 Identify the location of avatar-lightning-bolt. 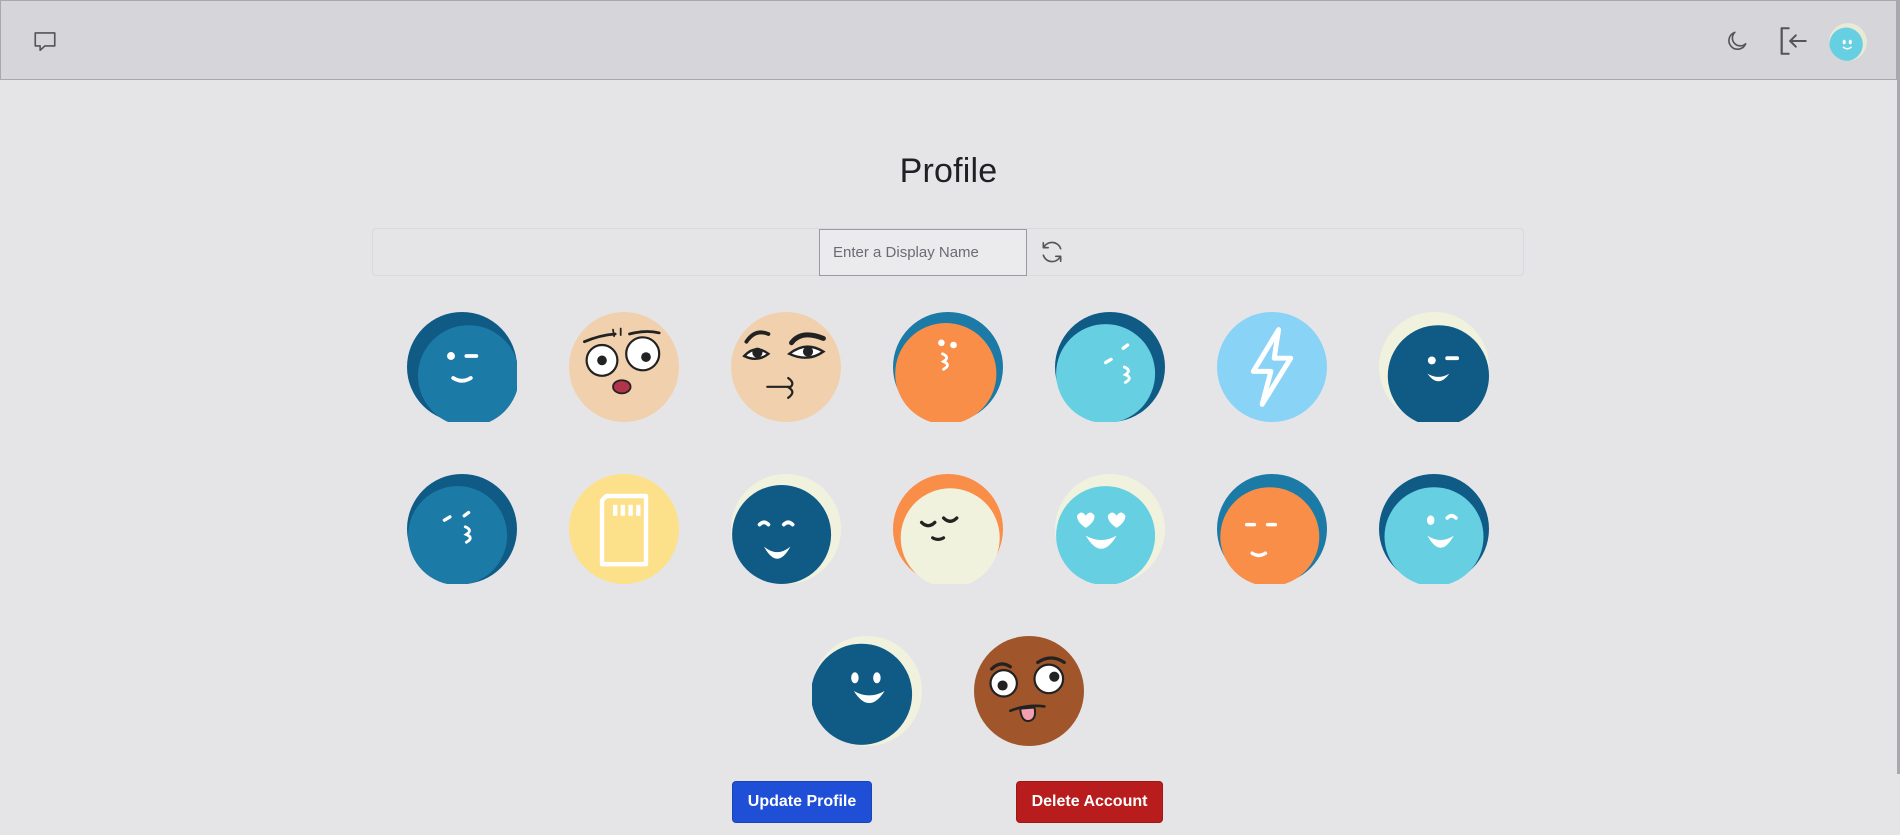
(1272, 367).